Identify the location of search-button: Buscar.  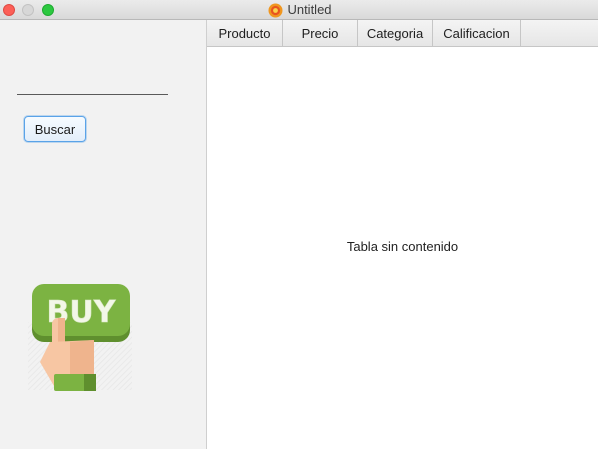
(55, 129).